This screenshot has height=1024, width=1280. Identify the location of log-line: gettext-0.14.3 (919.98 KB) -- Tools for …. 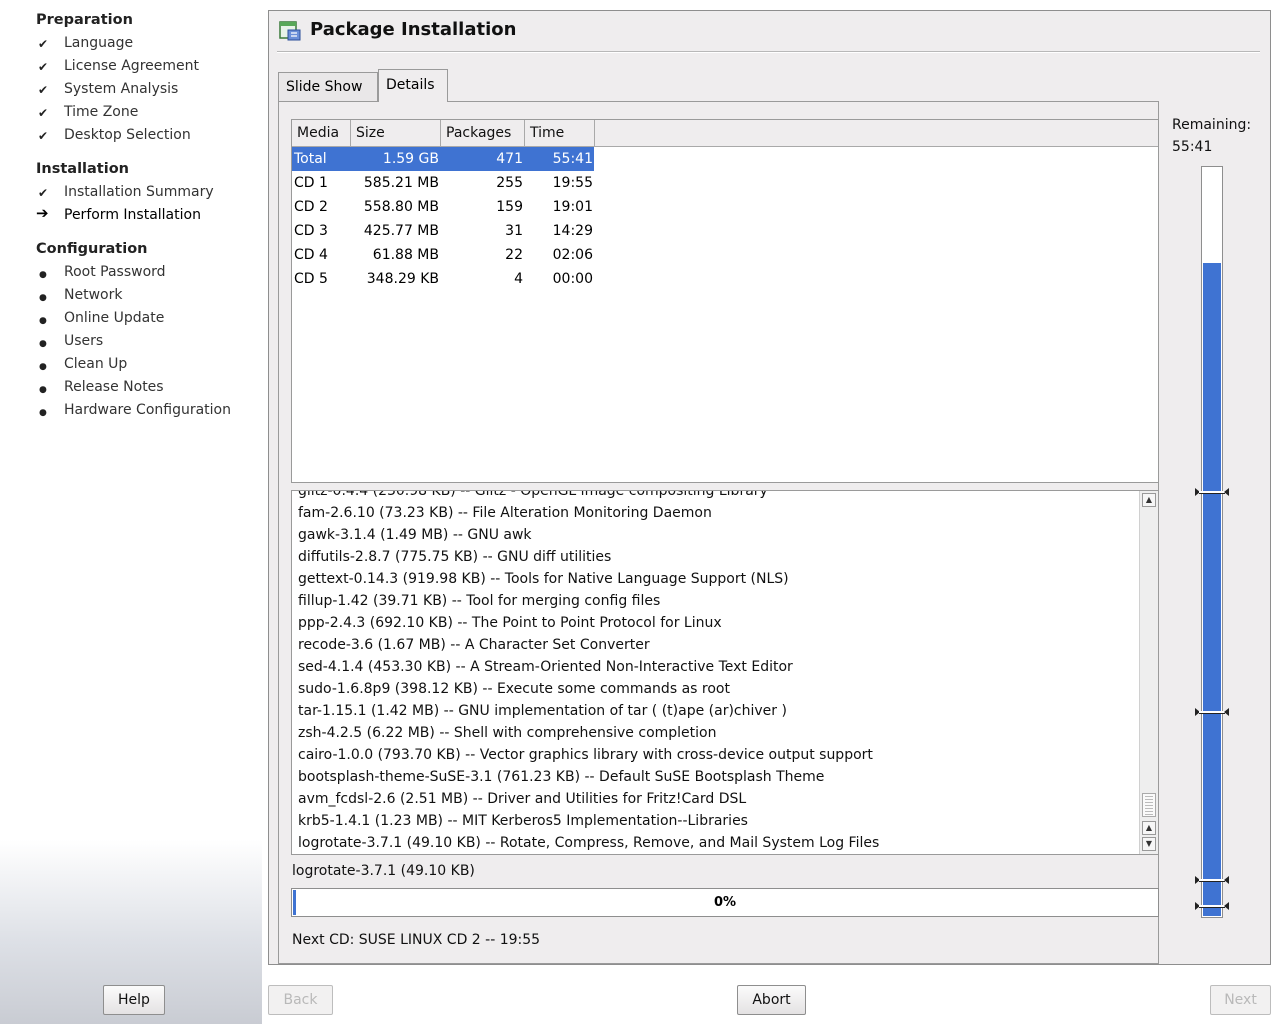
(543, 579).